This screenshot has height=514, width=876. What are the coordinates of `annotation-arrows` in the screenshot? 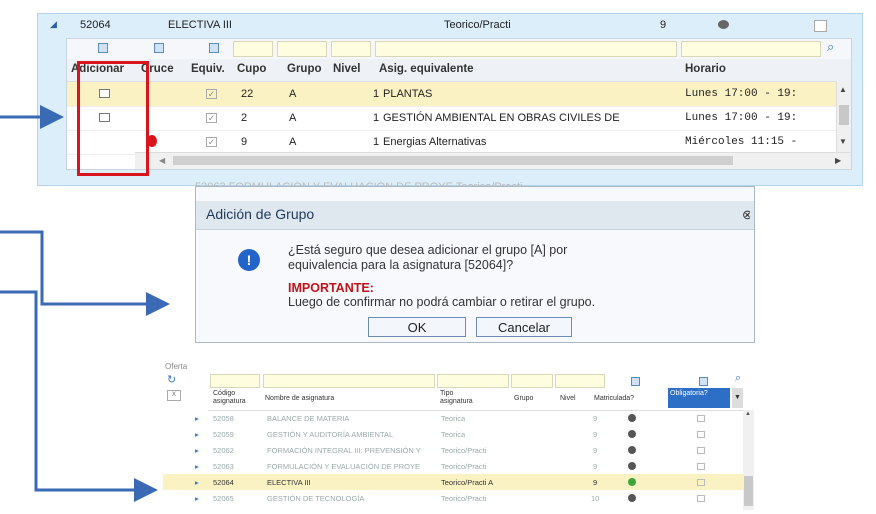 It's located at (85, 303).